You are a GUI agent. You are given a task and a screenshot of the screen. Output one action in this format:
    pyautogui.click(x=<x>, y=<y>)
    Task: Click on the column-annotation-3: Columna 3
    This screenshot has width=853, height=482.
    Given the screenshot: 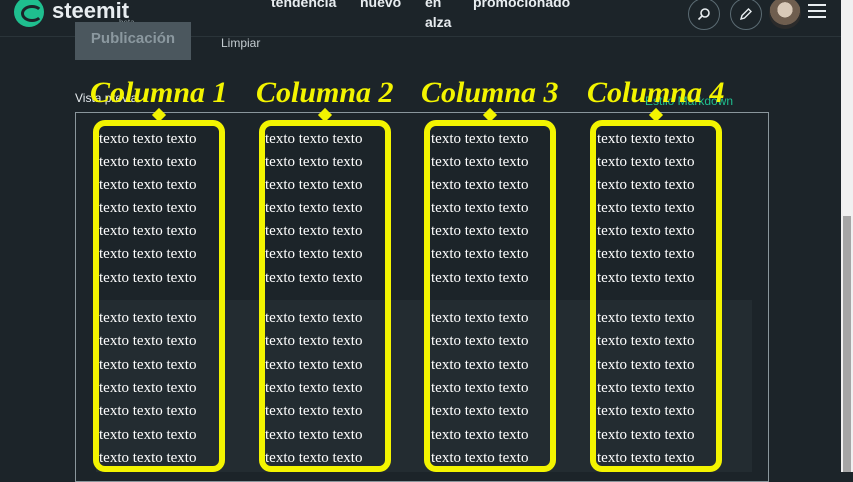 What is the action you would take?
    pyautogui.click(x=490, y=92)
    